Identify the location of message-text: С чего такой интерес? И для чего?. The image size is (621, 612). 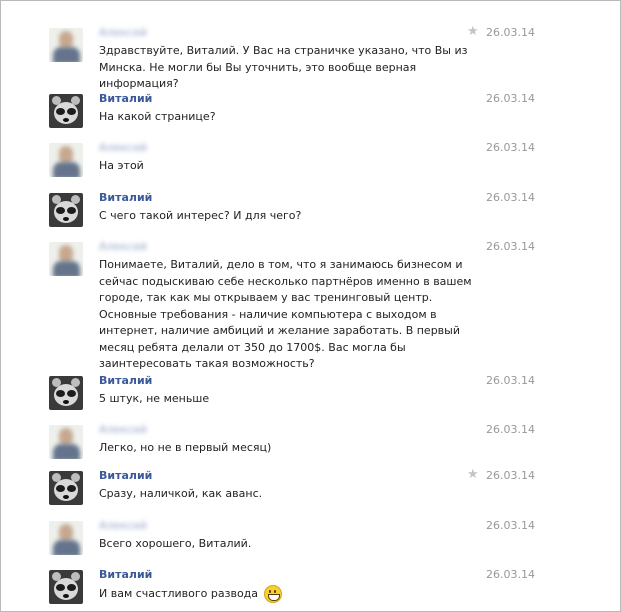
(200, 215).